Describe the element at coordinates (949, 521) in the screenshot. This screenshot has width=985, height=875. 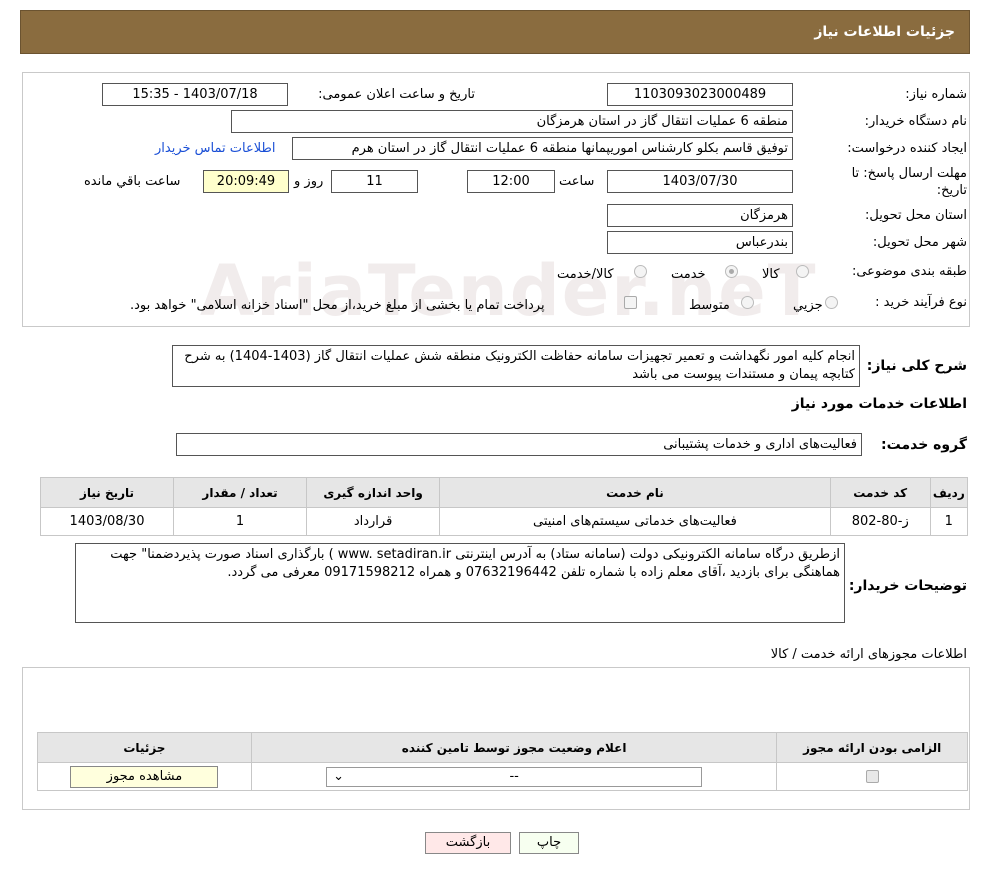
I see `cell-row: 1` at that location.